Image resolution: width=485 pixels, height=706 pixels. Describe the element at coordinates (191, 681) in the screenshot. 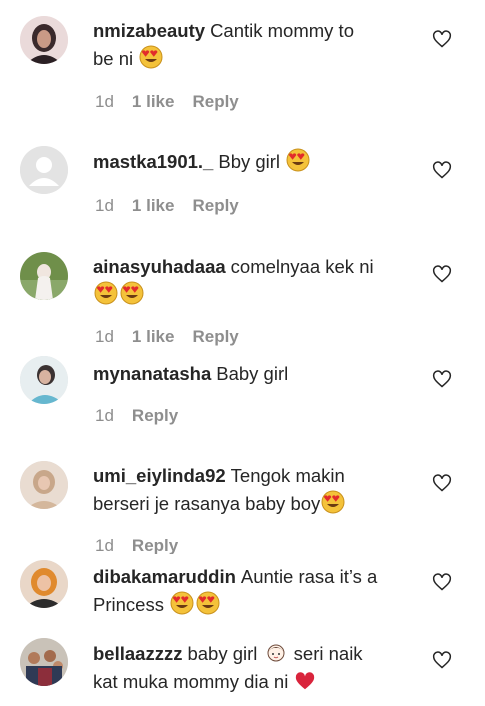

I see `comment-body-line2: kat muka mommy dia ni` at that location.